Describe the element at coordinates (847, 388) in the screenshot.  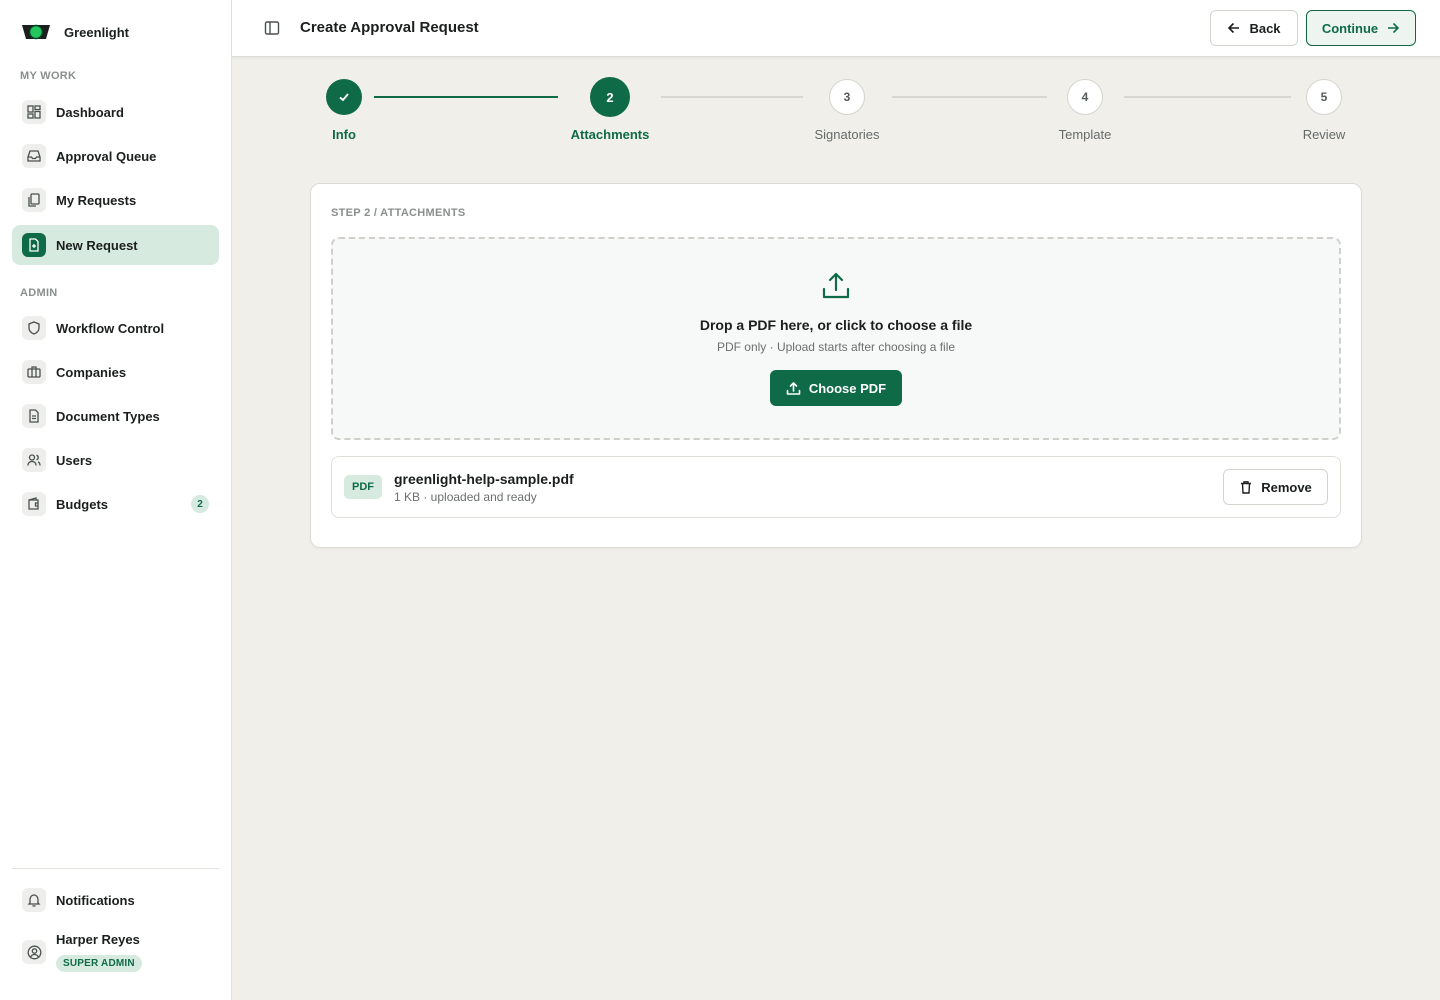
I see `choose-pdf-label: Choose PDF` at that location.